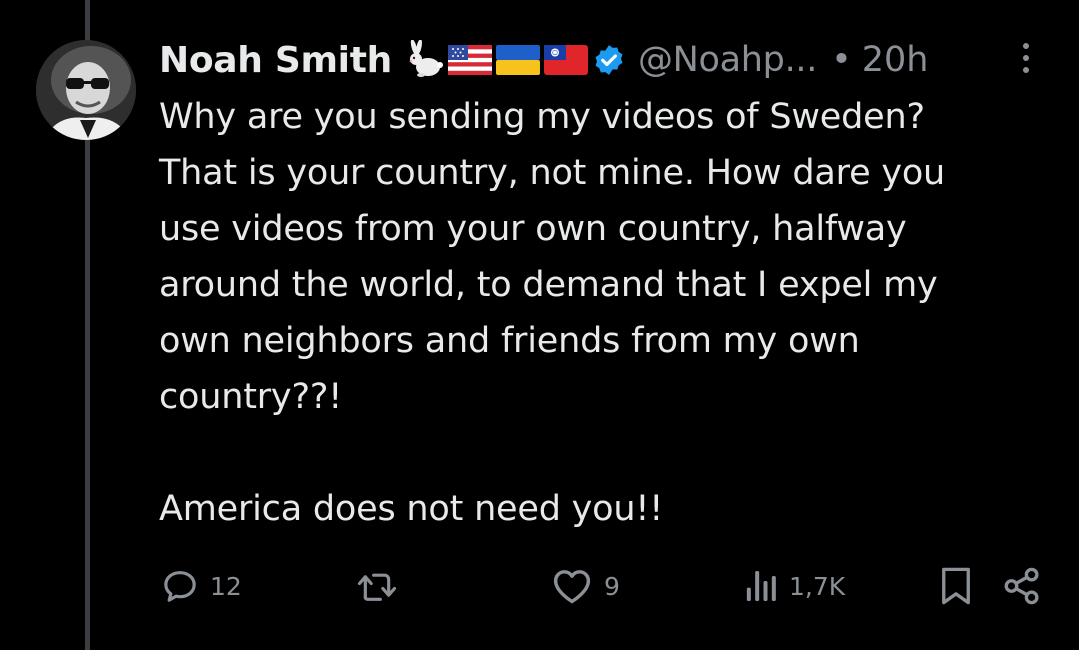 This screenshot has height=650, width=1079. I want to click on more-options-icon, so click(1026, 58).